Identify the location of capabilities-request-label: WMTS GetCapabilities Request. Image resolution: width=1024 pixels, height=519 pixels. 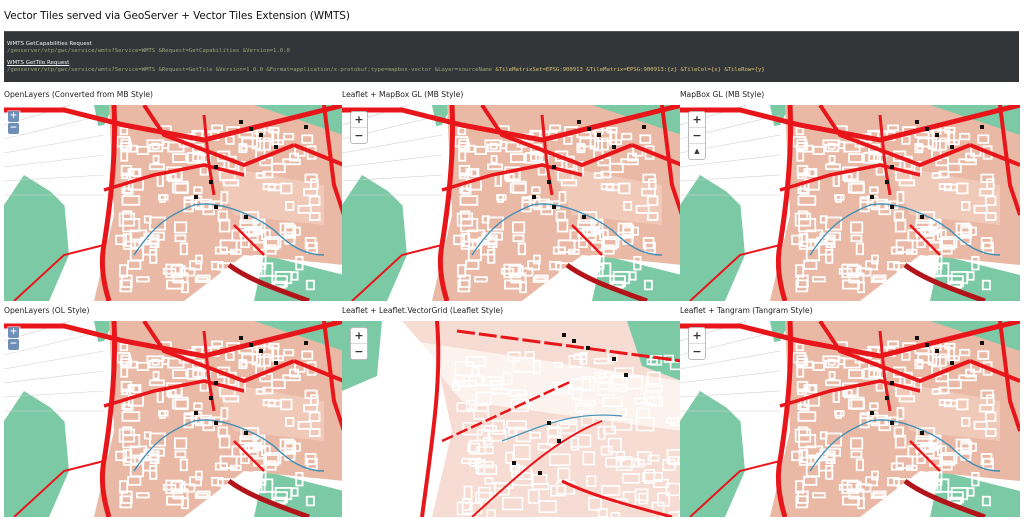
(49, 44).